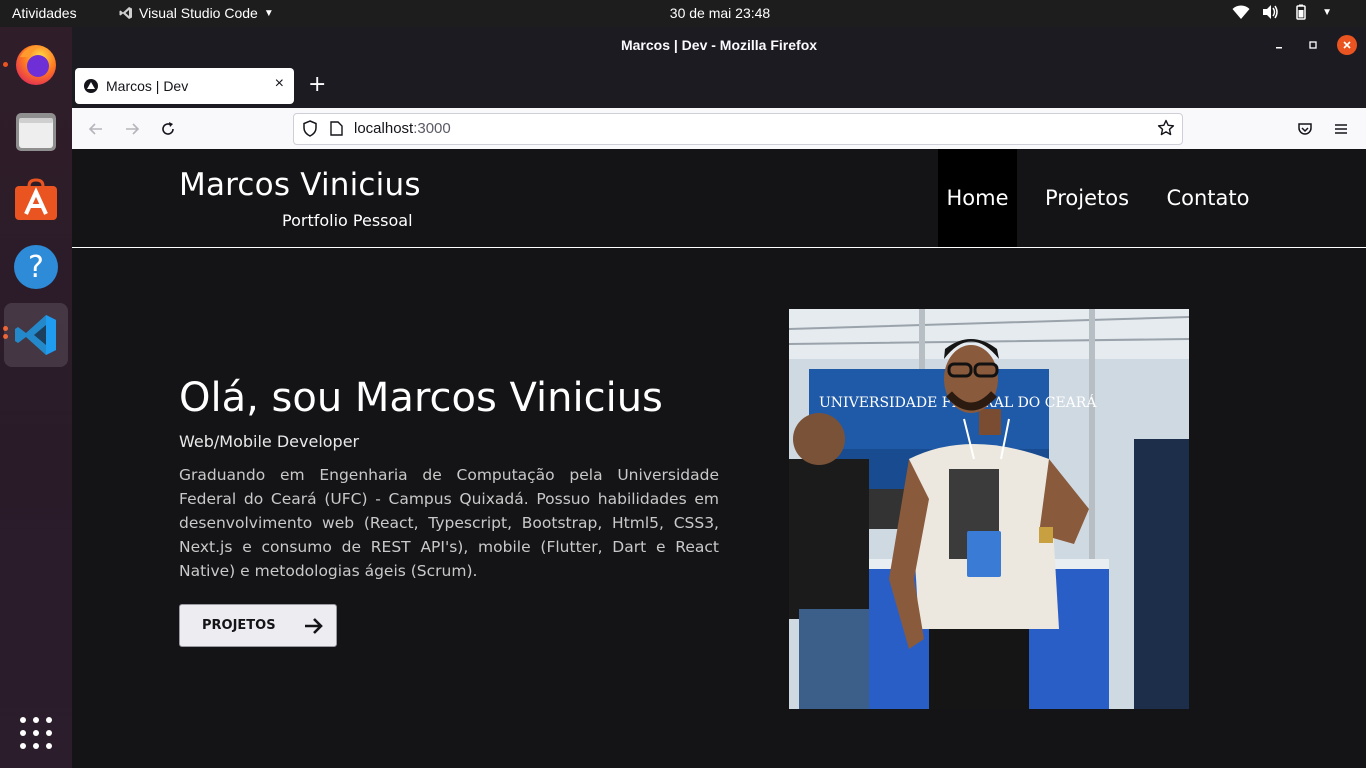 The width and height of the screenshot is (1366, 768). I want to click on close-window-button, so click(1347, 45).